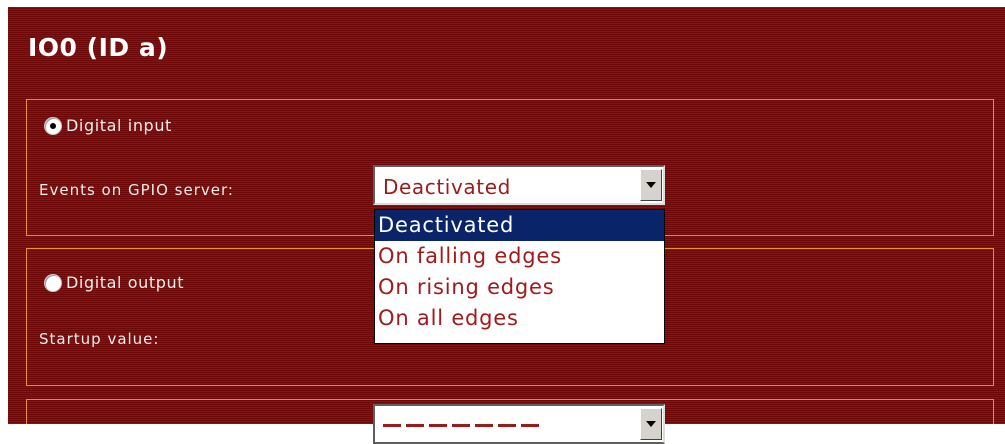 Image resolution: width=1005 pixels, height=444 pixels. What do you see at coordinates (53, 282) in the screenshot?
I see `digital-output-radio` at bounding box center [53, 282].